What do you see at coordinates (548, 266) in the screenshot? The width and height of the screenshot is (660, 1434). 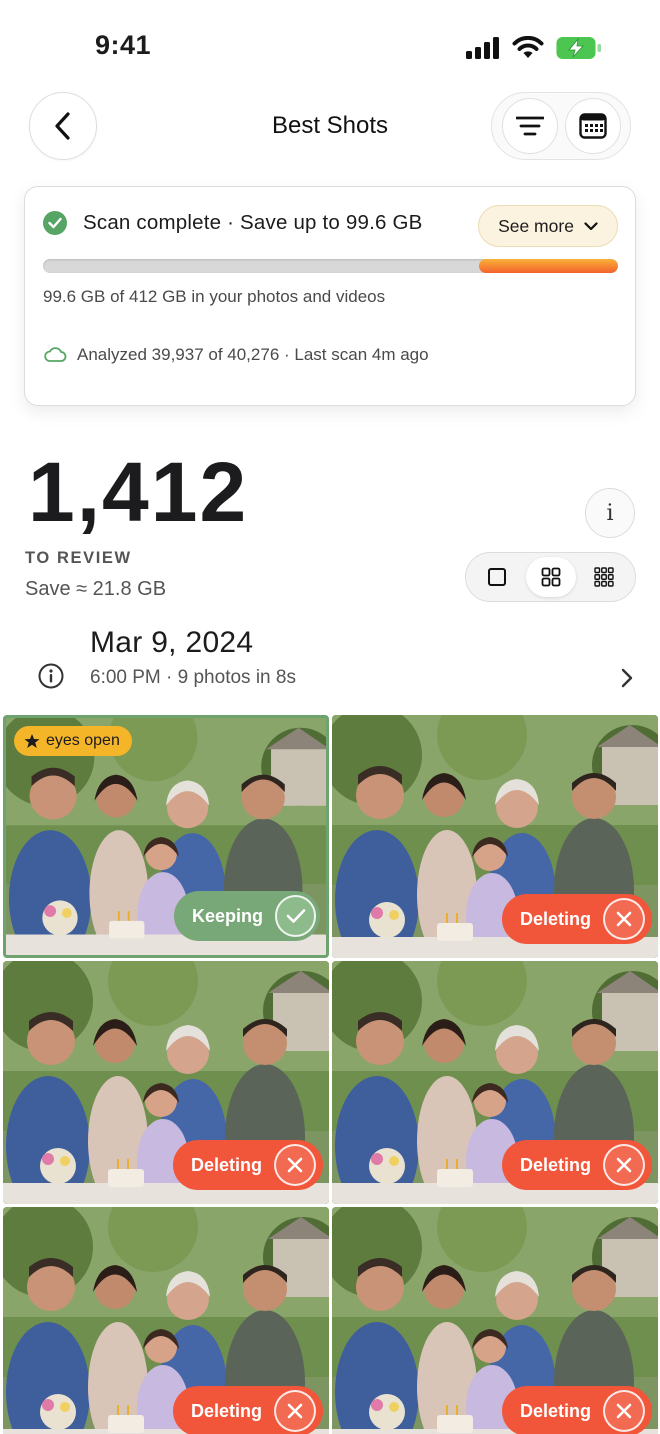 I see `storage-progress-fill` at bounding box center [548, 266].